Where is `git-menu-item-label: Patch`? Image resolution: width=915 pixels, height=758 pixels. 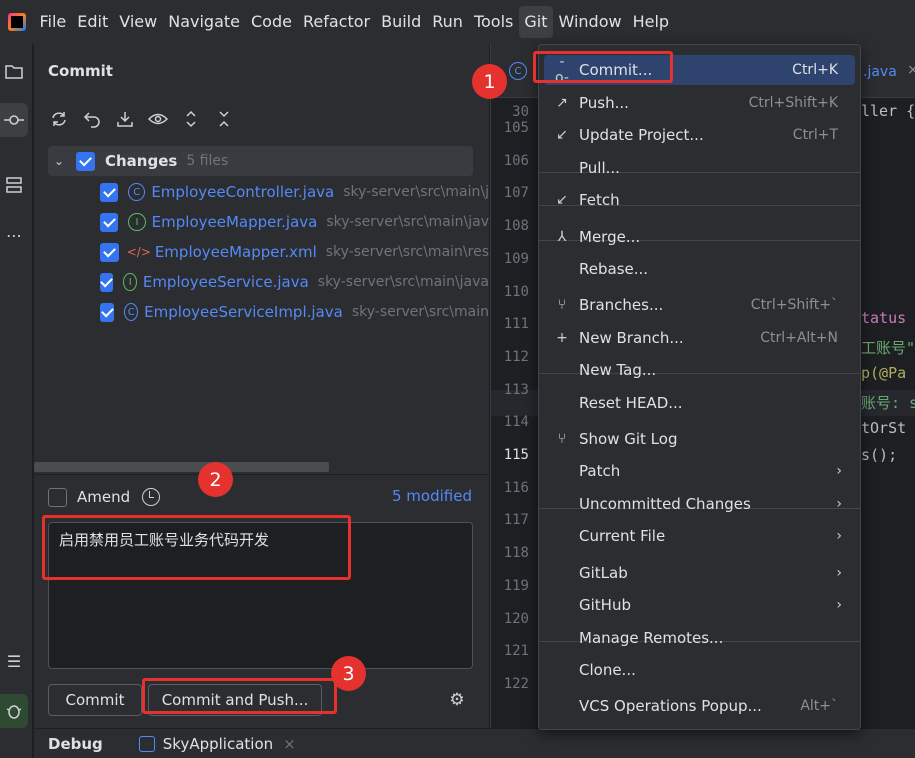 git-menu-item-label: Patch is located at coordinates (600, 471).